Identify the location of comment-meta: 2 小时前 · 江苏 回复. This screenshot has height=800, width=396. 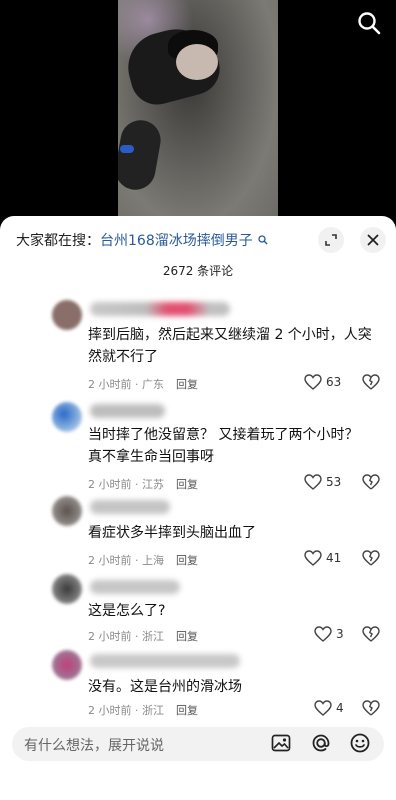
(143, 484).